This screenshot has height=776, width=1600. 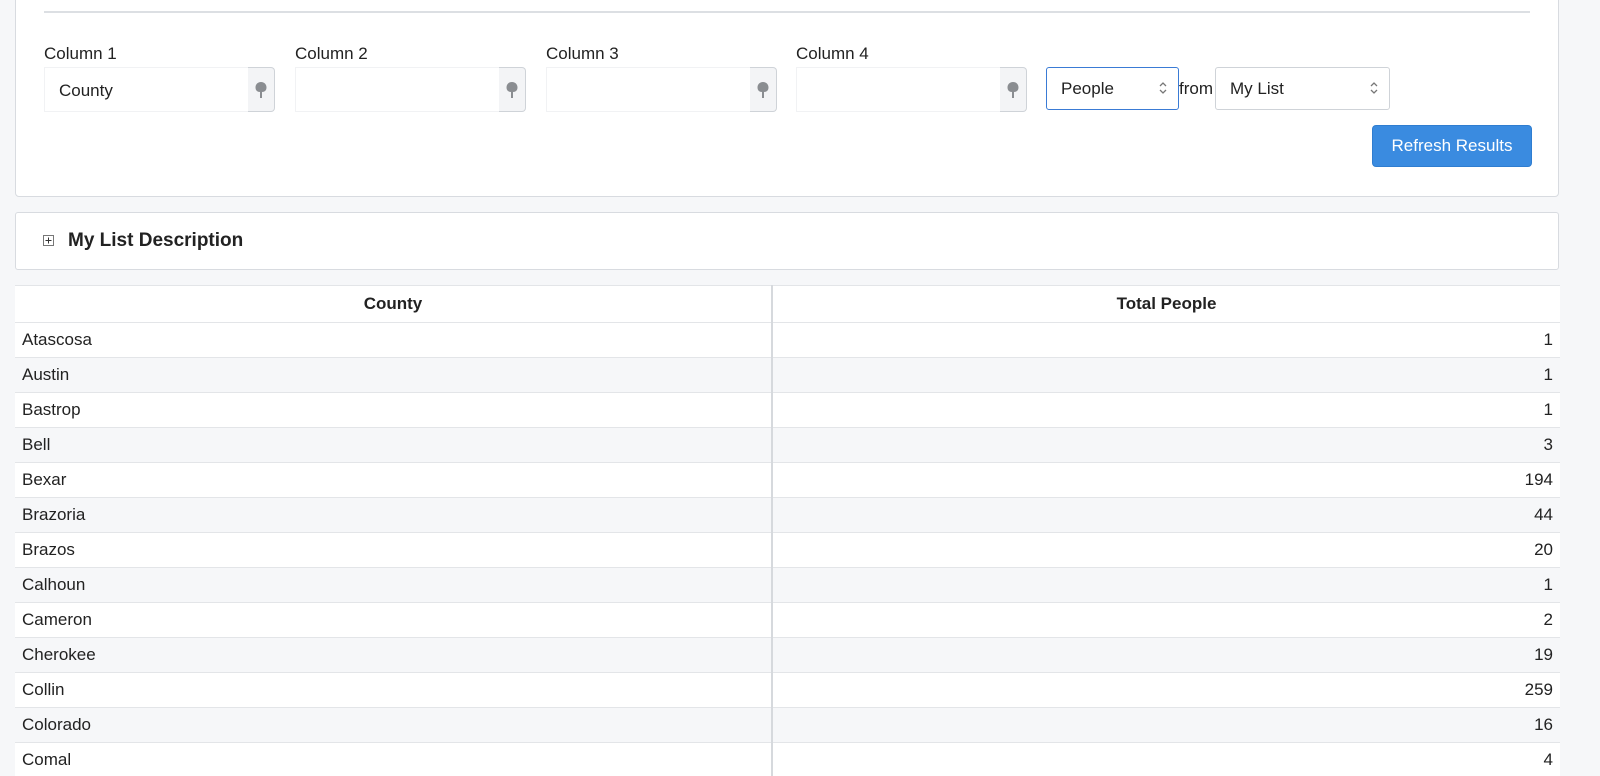 I want to click on total-people-cell: 259, so click(x=1166, y=690).